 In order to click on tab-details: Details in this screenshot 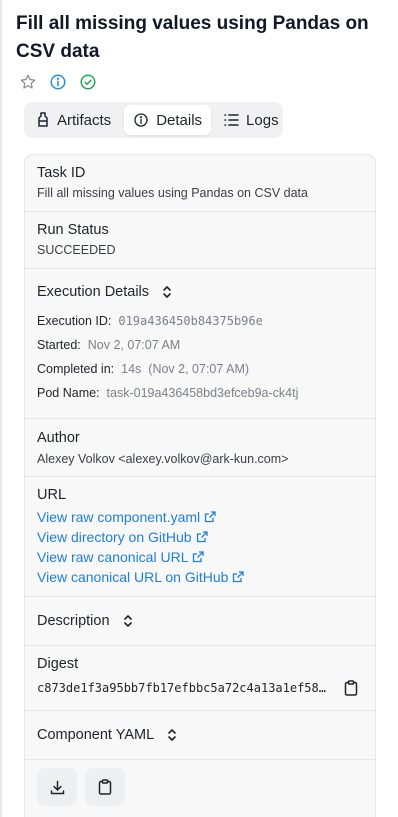, I will do `click(168, 120)`.